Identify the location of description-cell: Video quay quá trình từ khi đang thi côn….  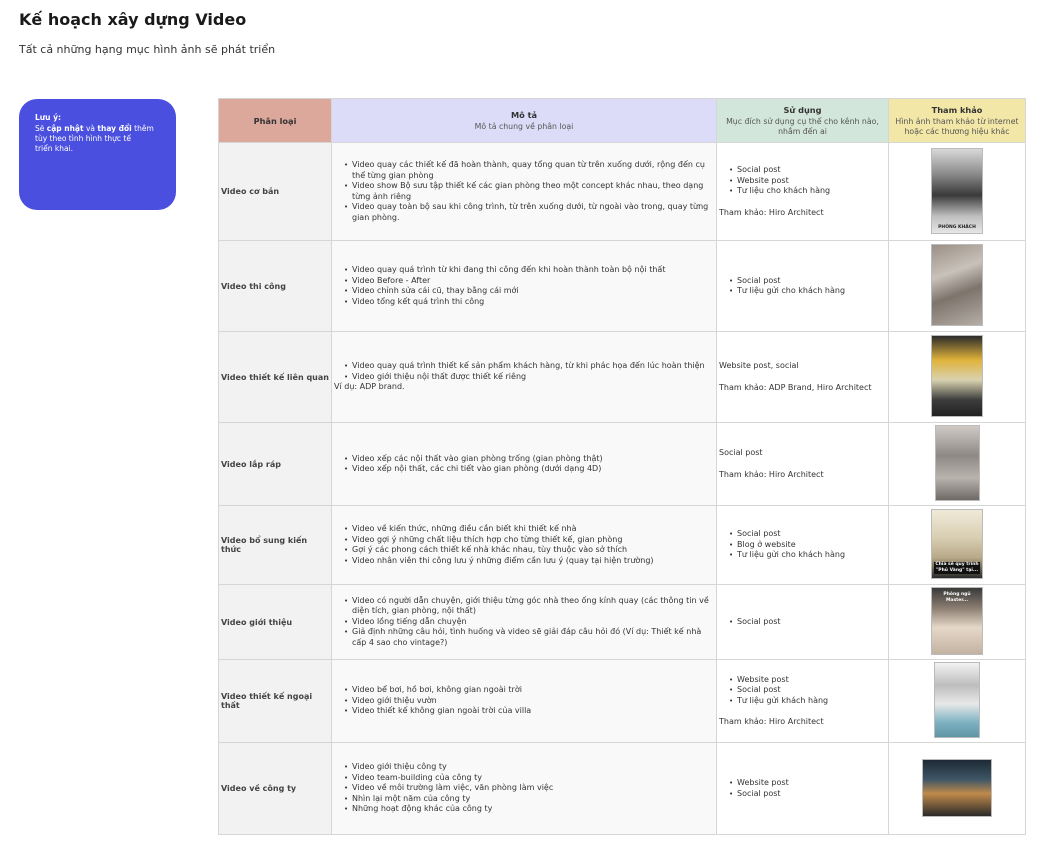
(524, 286).